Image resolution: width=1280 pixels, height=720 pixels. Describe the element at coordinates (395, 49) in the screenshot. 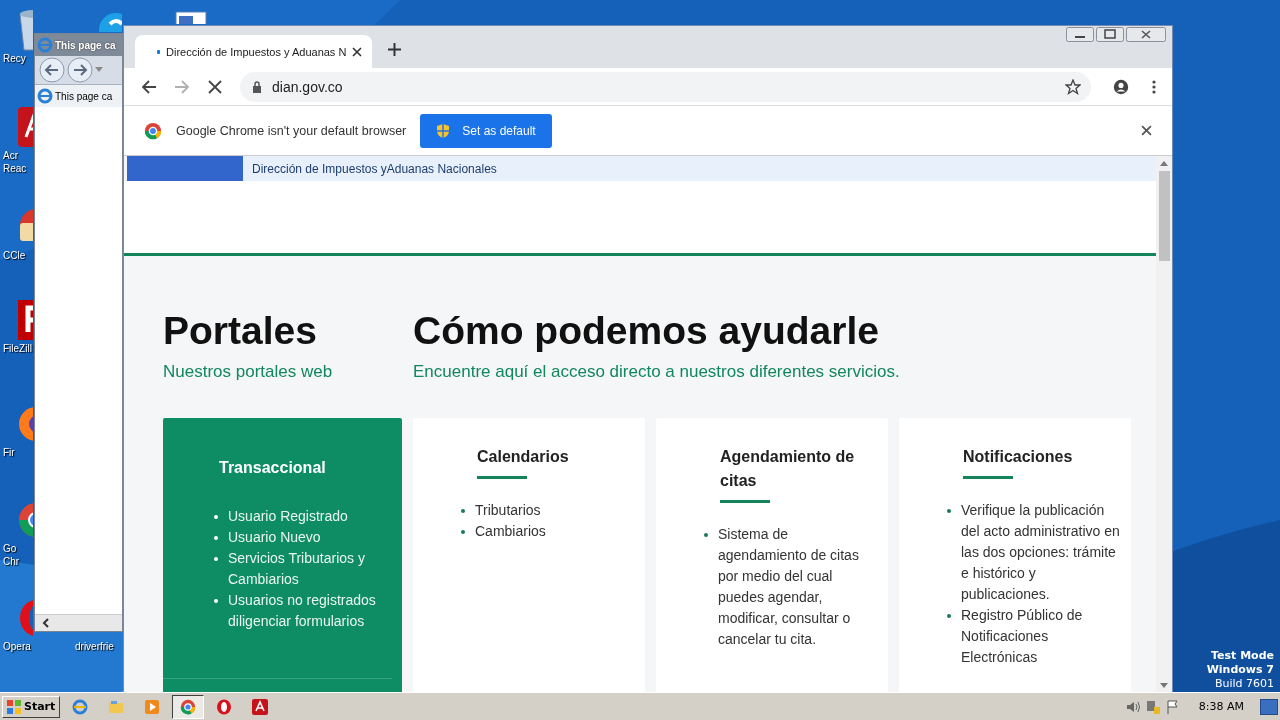

I see `new-tab-icon` at that location.